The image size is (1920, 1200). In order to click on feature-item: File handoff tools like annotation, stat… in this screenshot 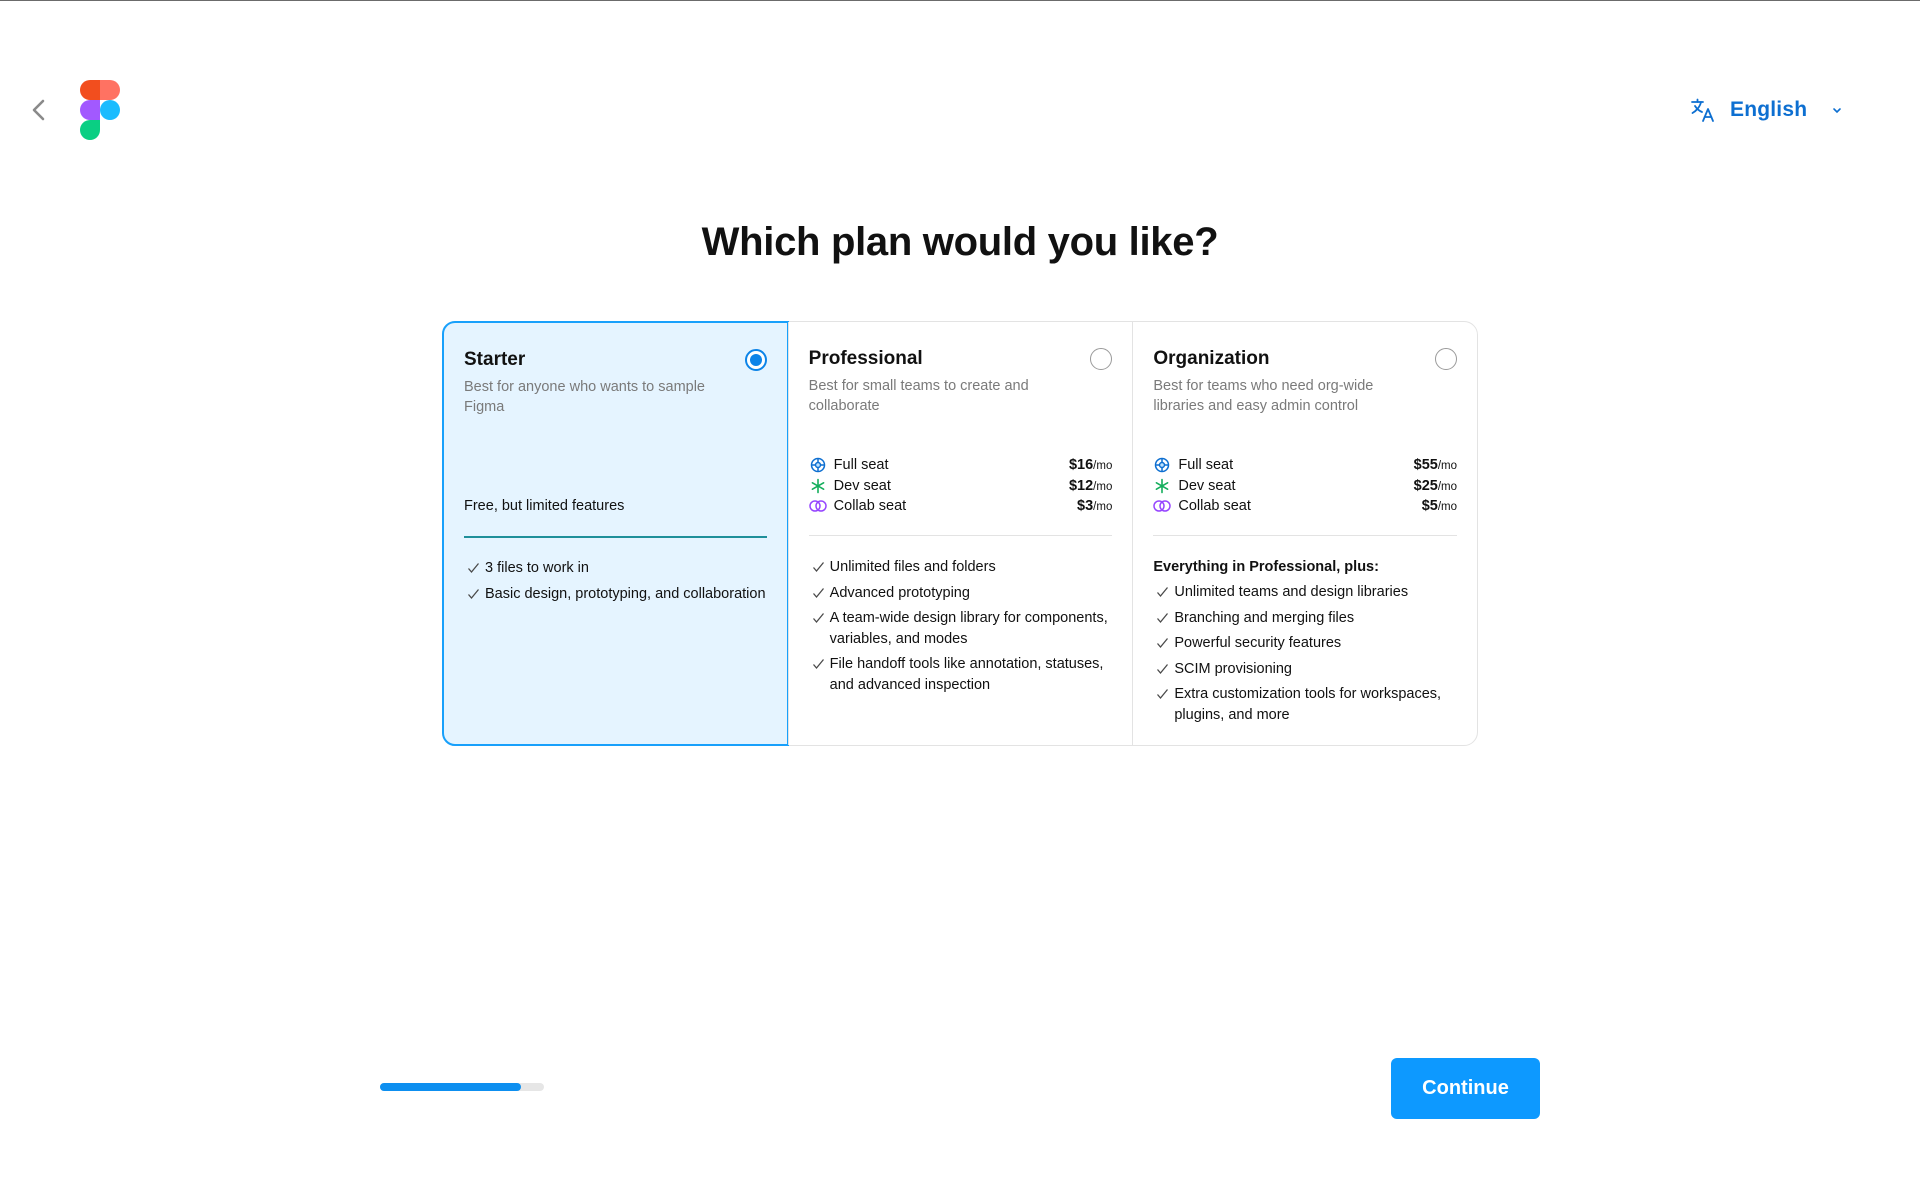, I will do `click(966, 674)`.